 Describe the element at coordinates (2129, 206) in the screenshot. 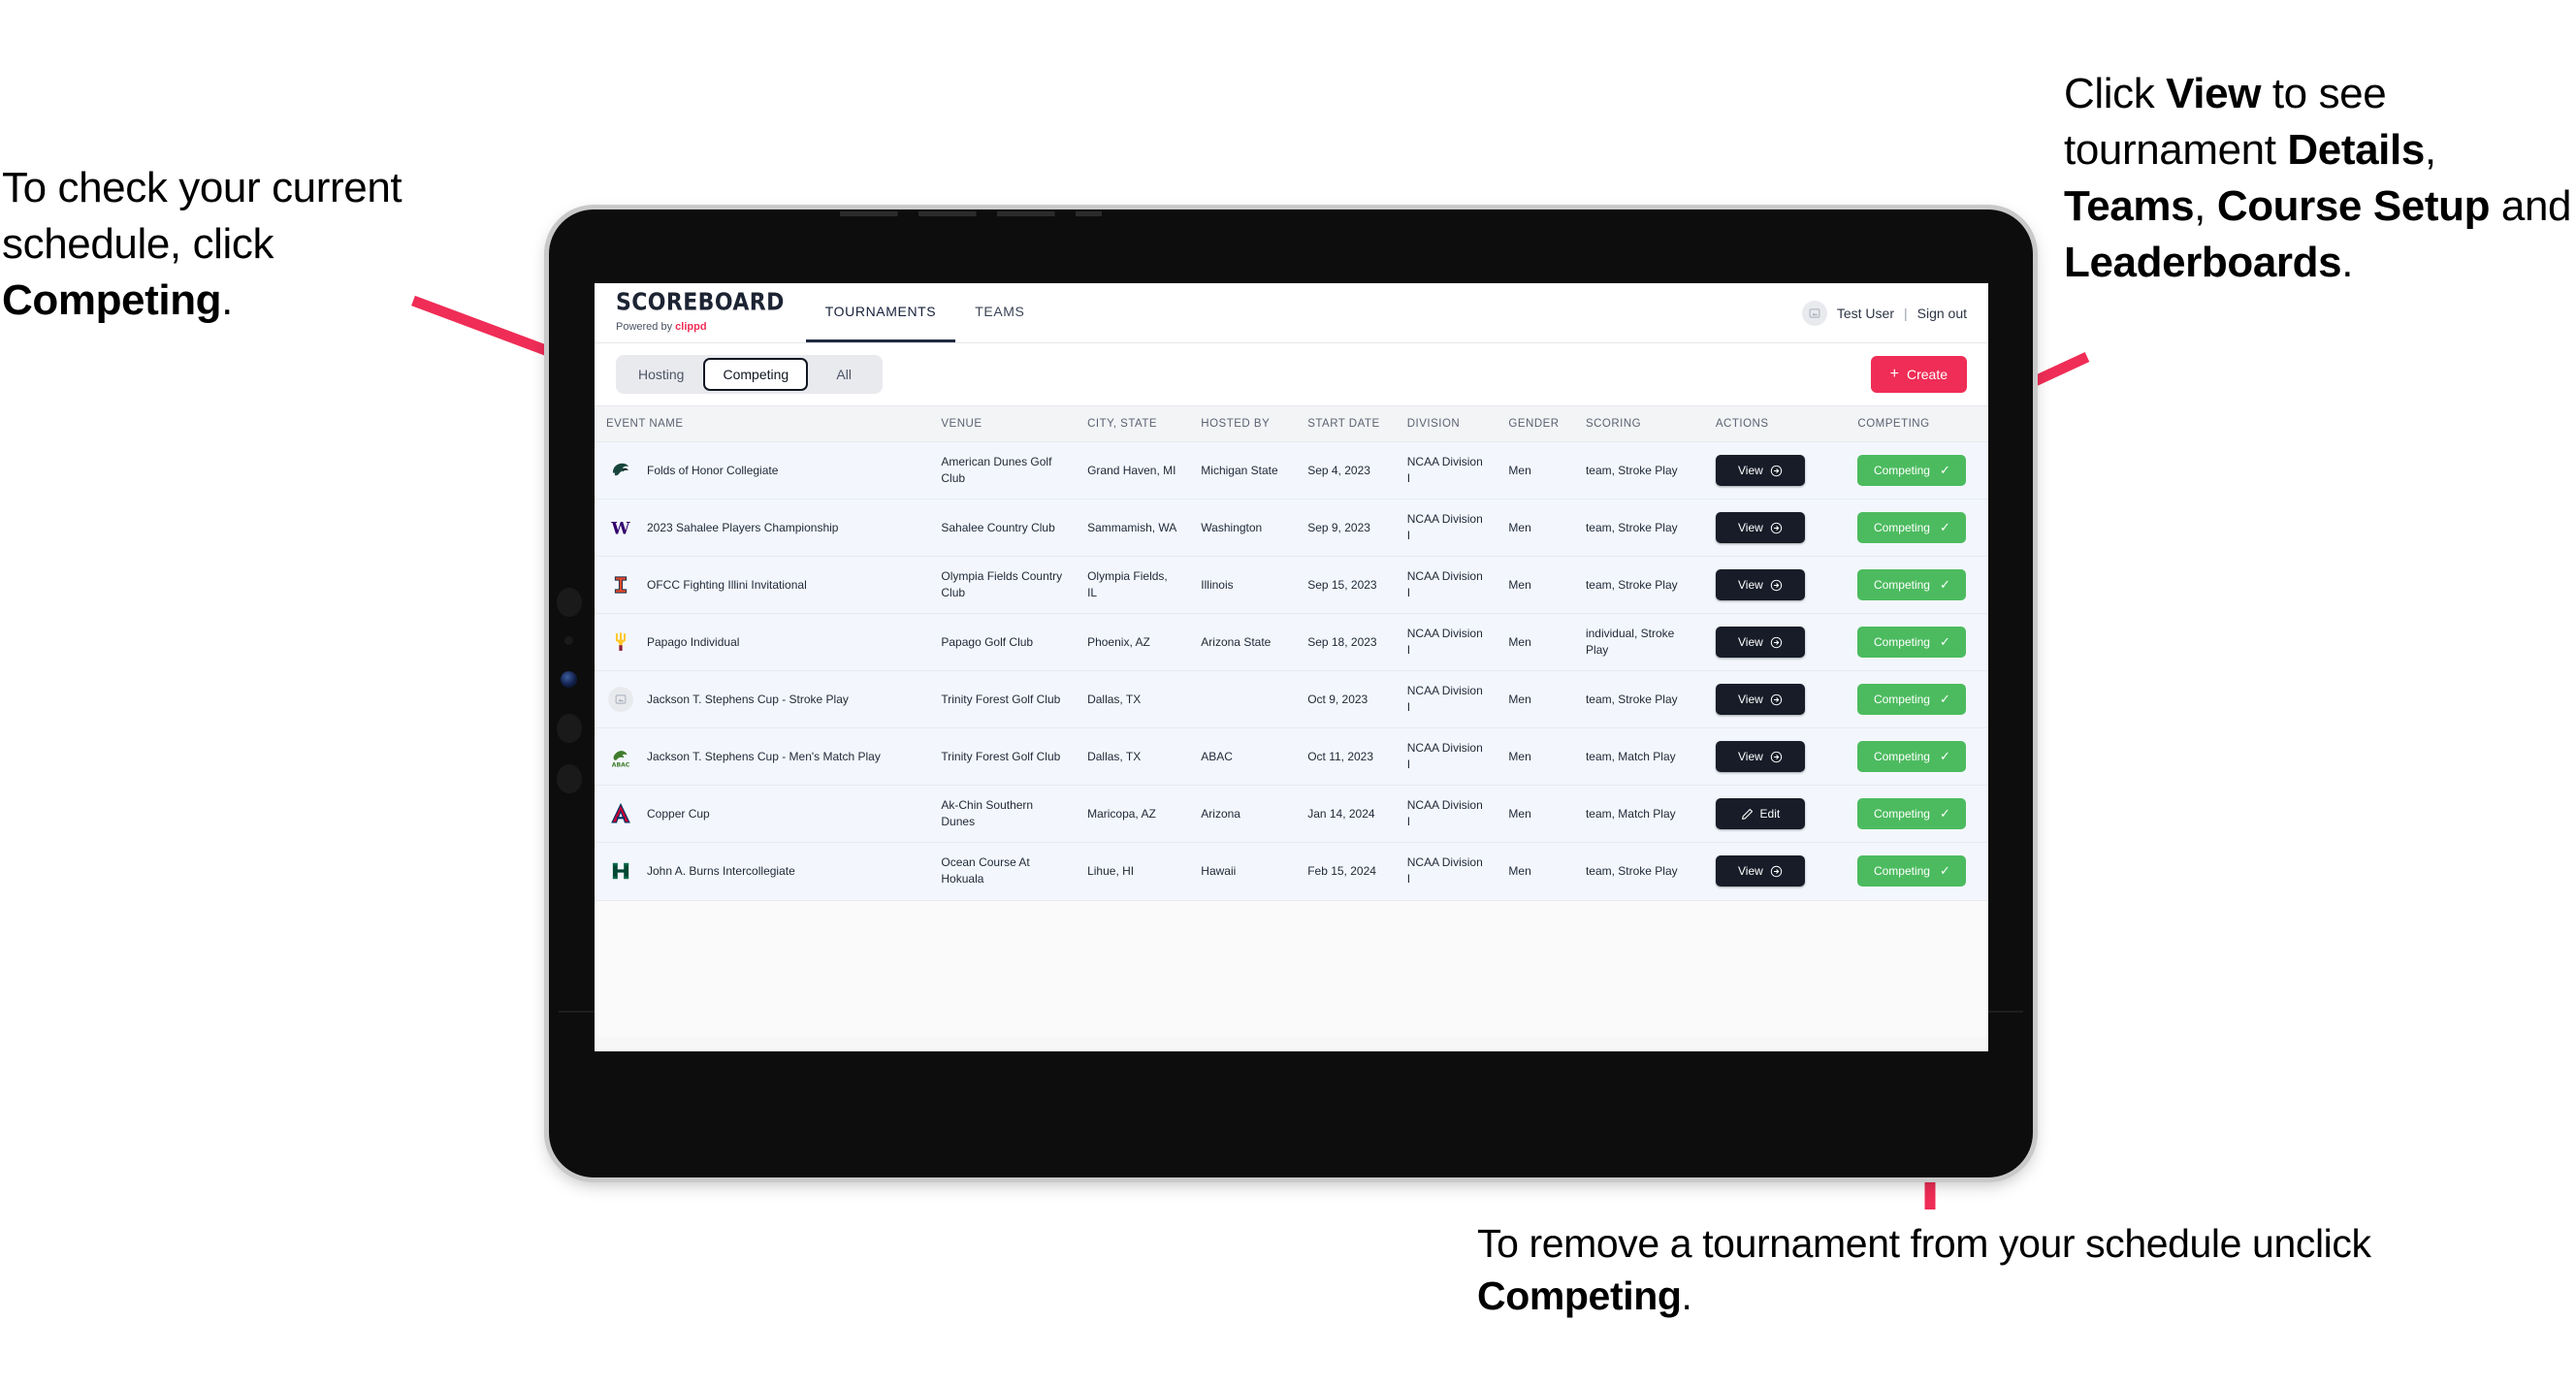

I see `annotation-right-b3: Teams` at that location.